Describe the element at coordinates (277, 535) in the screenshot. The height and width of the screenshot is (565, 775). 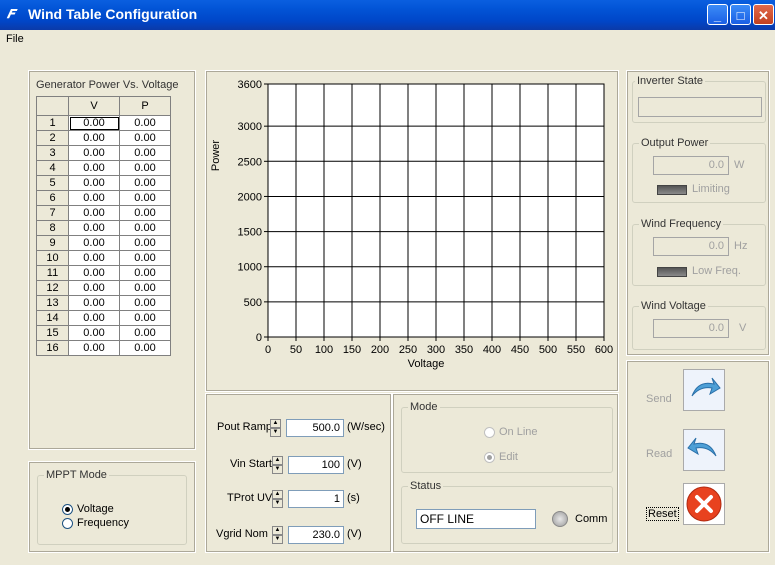
I see `vgrid-nom-spinner: ▲ ▼` at that location.